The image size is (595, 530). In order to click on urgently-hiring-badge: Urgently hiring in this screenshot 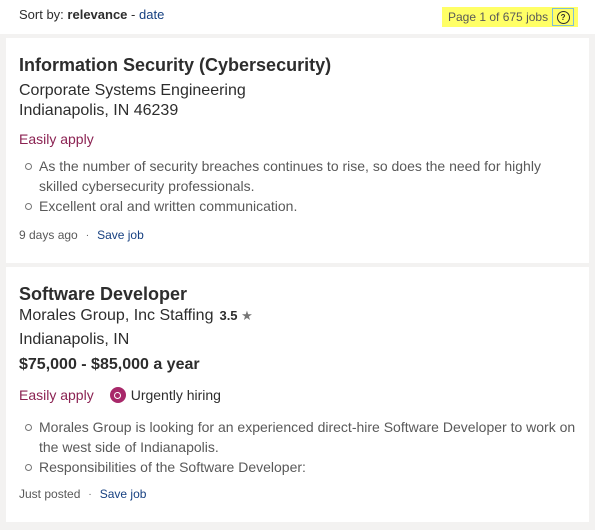, I will do `click(165, 395)`.